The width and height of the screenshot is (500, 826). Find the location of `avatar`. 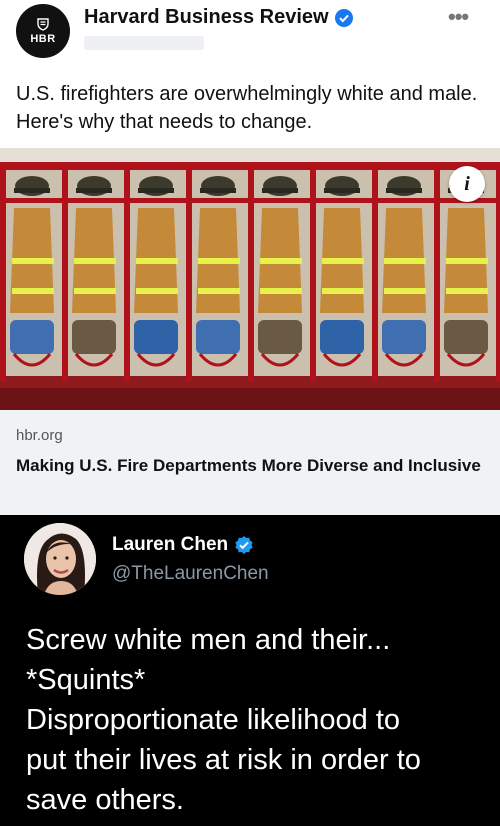

avatar is located at coordinates (60, 559).